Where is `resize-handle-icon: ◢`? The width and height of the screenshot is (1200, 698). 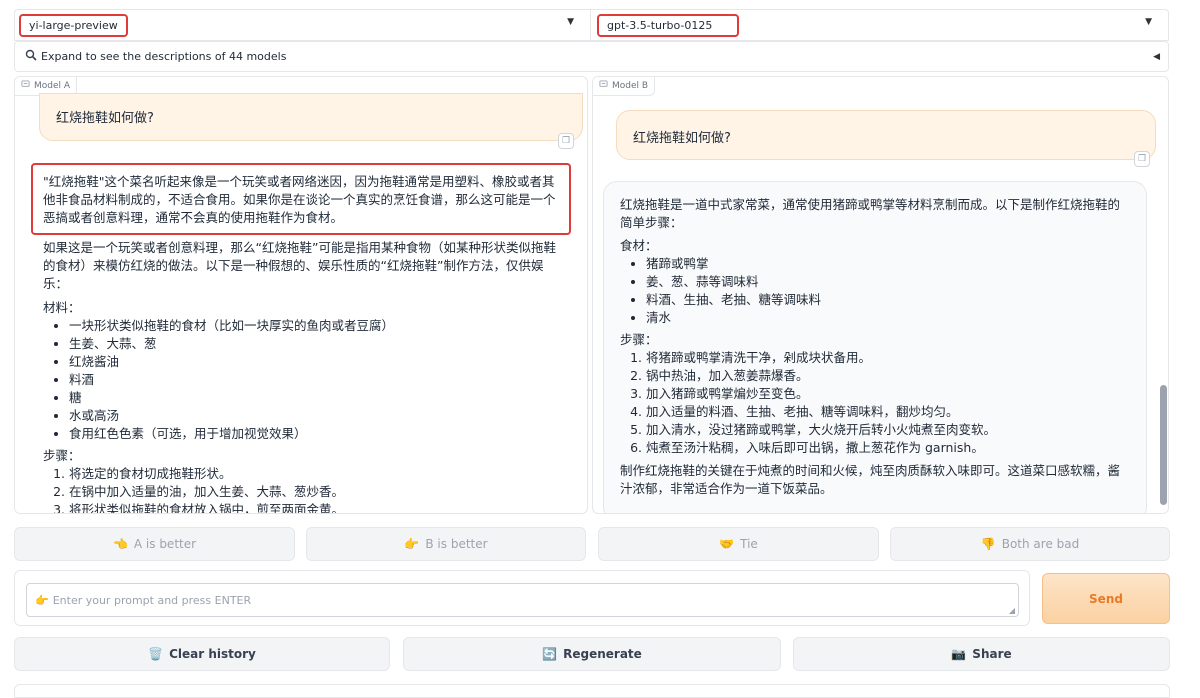 resize-handle-icon: ◢ is located at coordinates (1011, 610).